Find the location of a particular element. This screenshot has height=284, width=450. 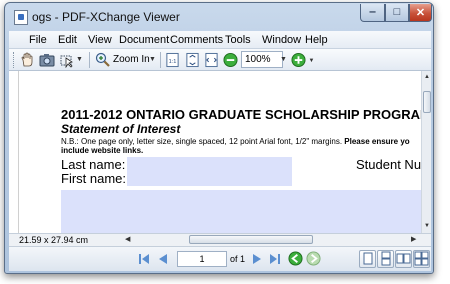

next-page-icon is located at coordinates (258, 259).